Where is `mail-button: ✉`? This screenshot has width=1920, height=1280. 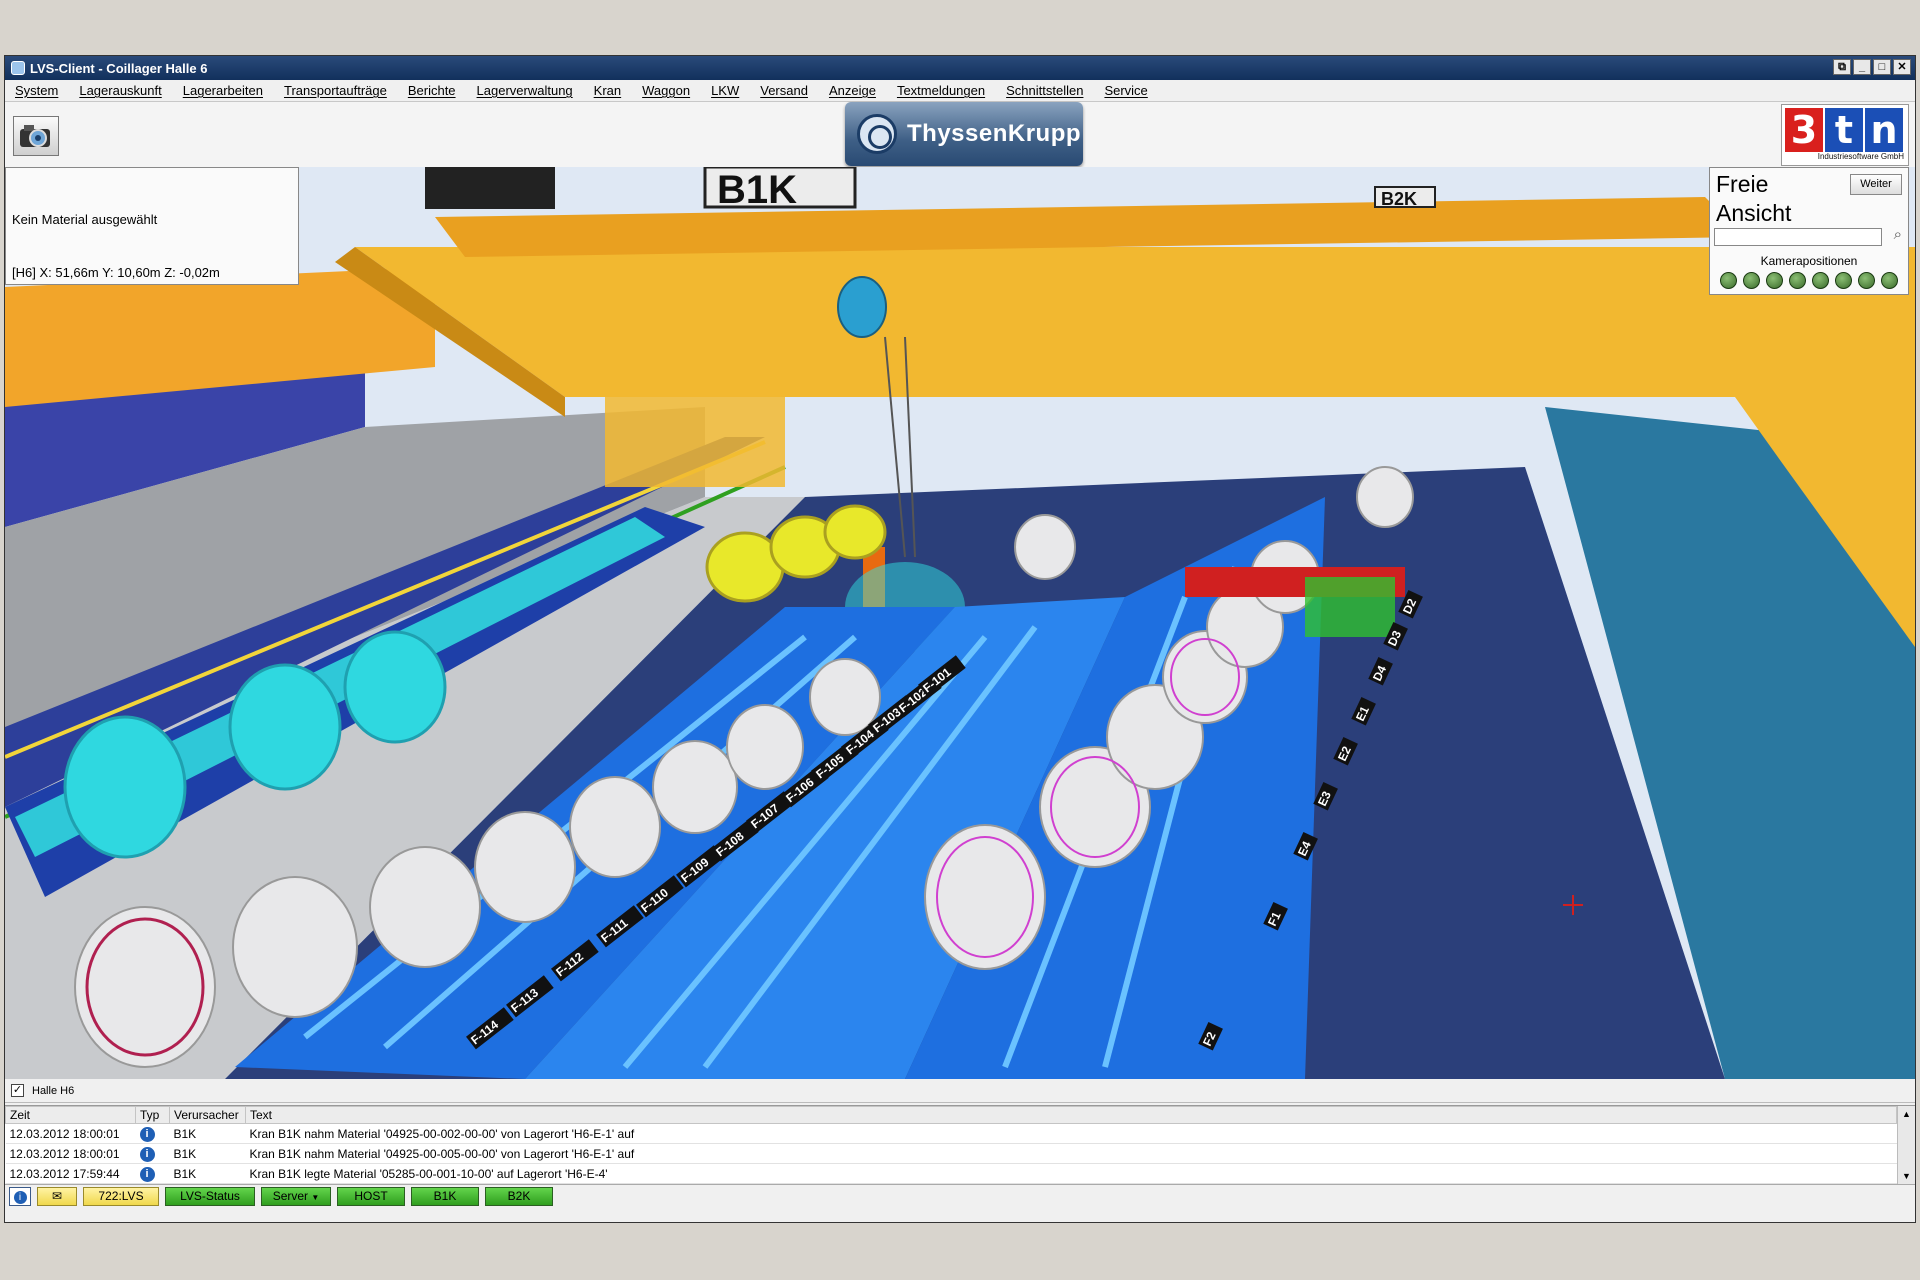 mail-button: ✉ is located at coordinates (57, 1196).